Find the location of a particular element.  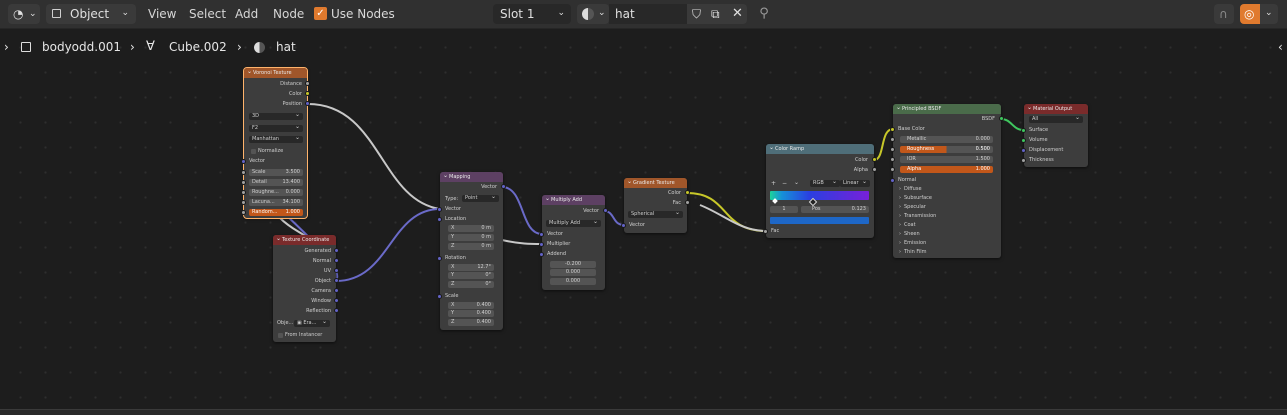

panel-specular: Specular is located at coordinates (912, 207).